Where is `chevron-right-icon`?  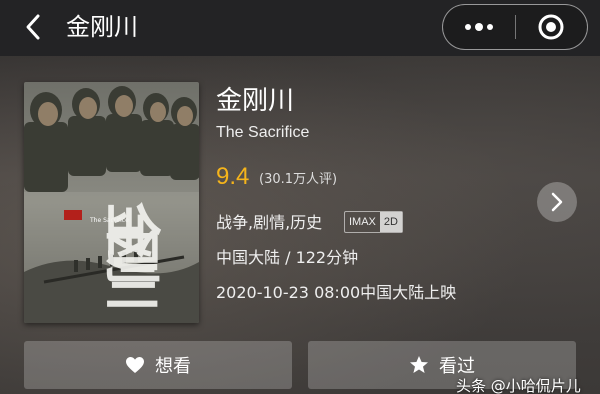 chevron-right-icon is located at coordinates (557, 202).